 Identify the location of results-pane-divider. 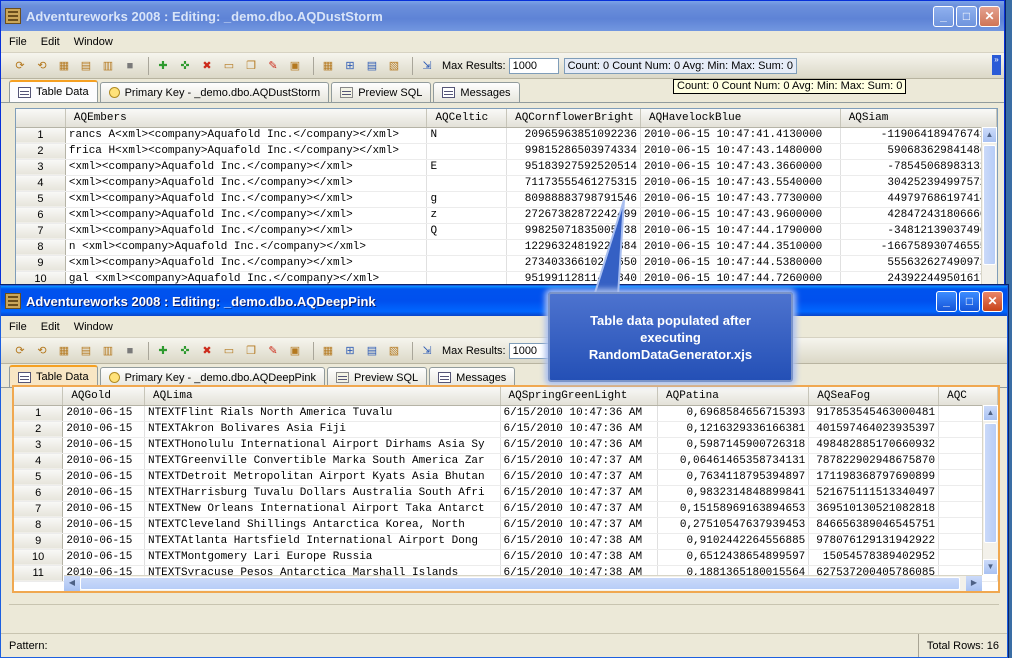
(504, 610).